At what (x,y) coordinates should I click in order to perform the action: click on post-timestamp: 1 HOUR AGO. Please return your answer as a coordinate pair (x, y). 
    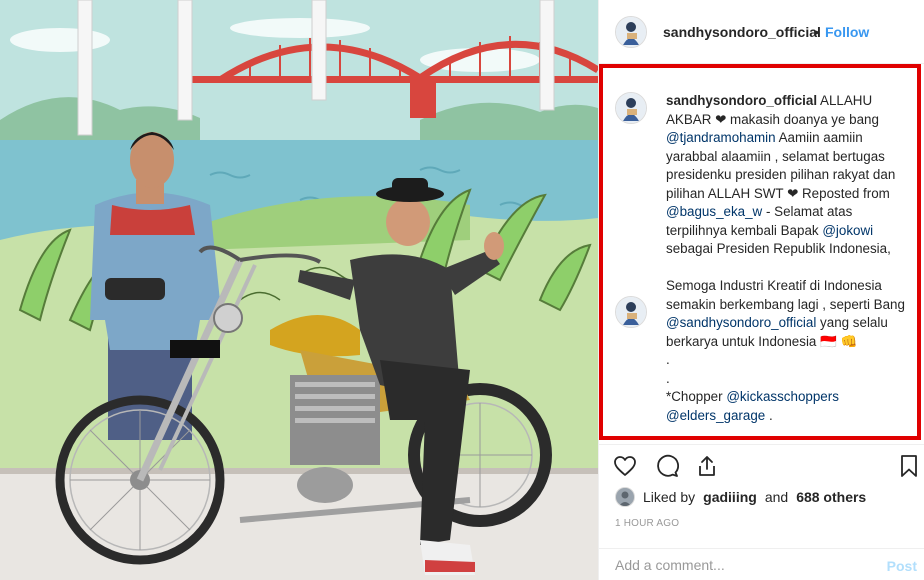
    Looking at the image, I should click on (647, 523).